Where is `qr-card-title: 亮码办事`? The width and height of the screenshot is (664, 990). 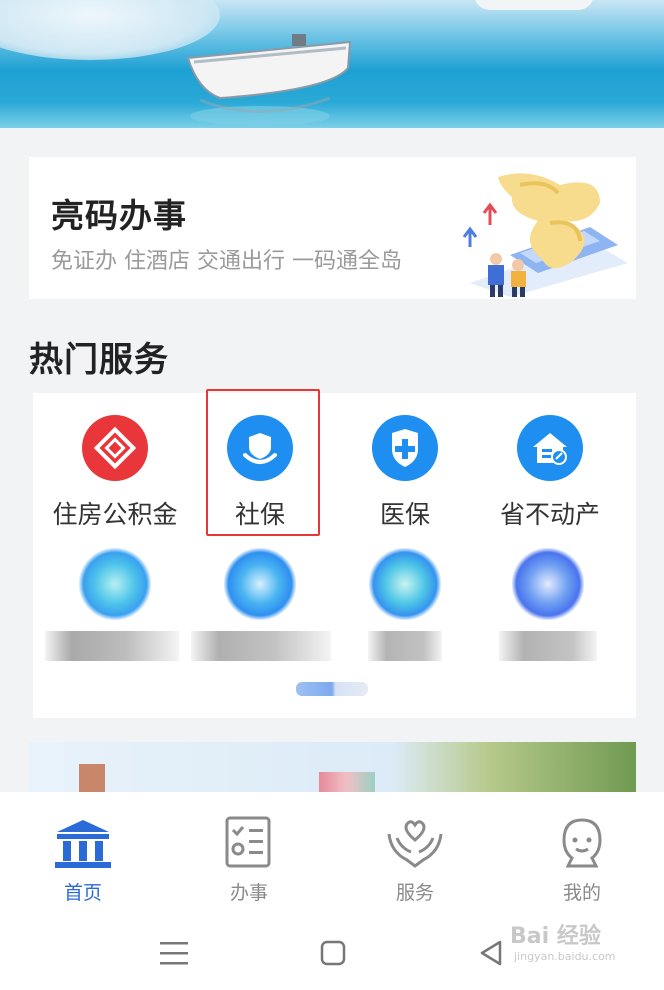 qr-card-title: 亮码办事 is located at coordinates (119, 215).